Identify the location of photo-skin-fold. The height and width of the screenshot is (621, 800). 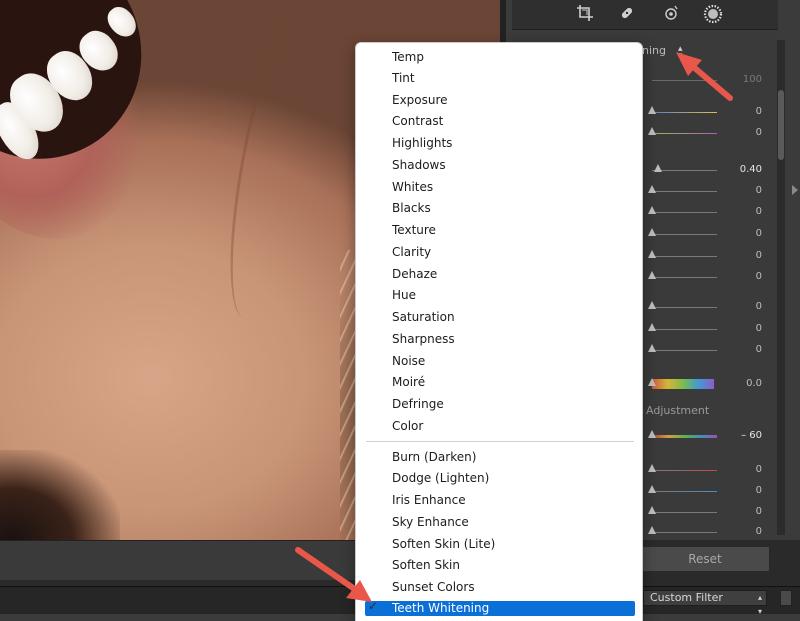
(269, 170).